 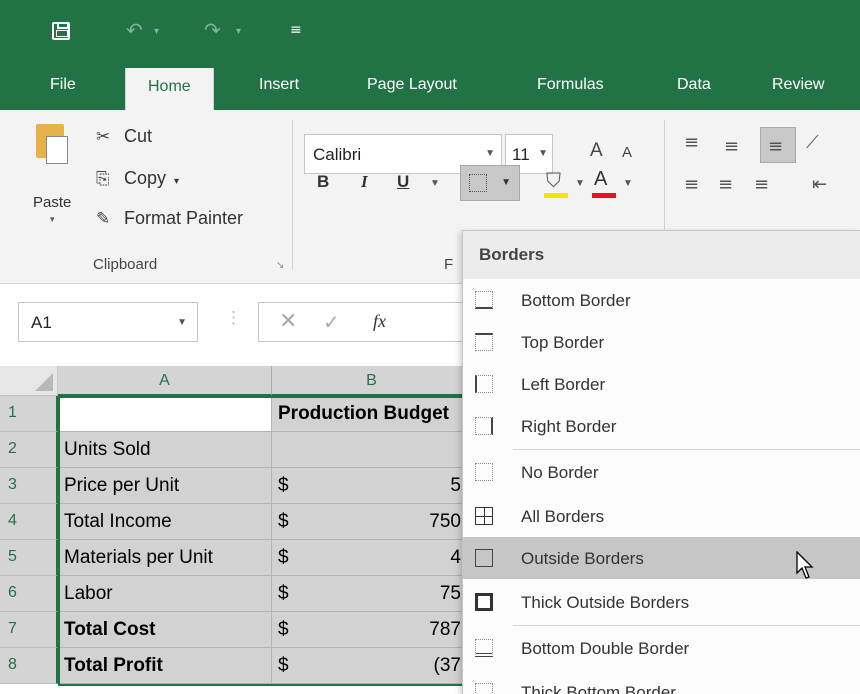 What do you see at coordinates (484, 688) in the screenshot?
I see `thick-bottom-border-icon` at bounding box center [484, 688].